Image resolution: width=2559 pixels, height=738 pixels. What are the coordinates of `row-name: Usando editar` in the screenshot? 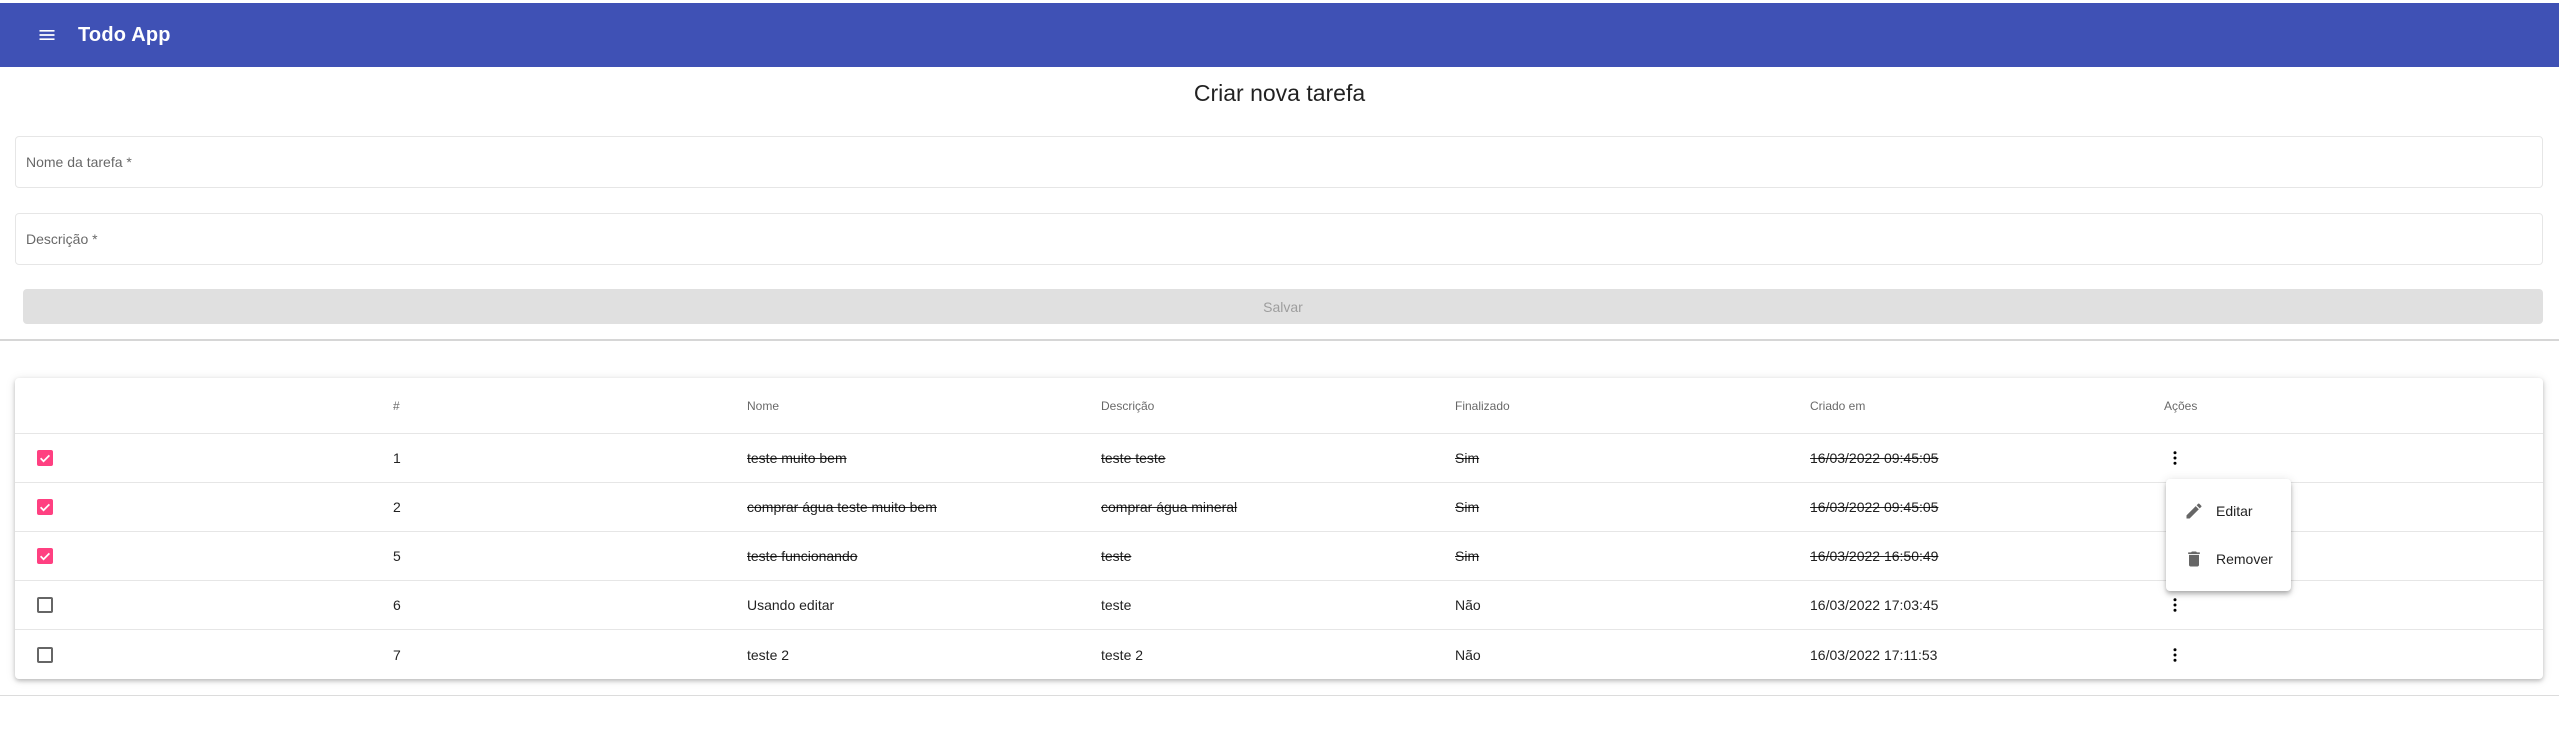 It's located at (791, 605).